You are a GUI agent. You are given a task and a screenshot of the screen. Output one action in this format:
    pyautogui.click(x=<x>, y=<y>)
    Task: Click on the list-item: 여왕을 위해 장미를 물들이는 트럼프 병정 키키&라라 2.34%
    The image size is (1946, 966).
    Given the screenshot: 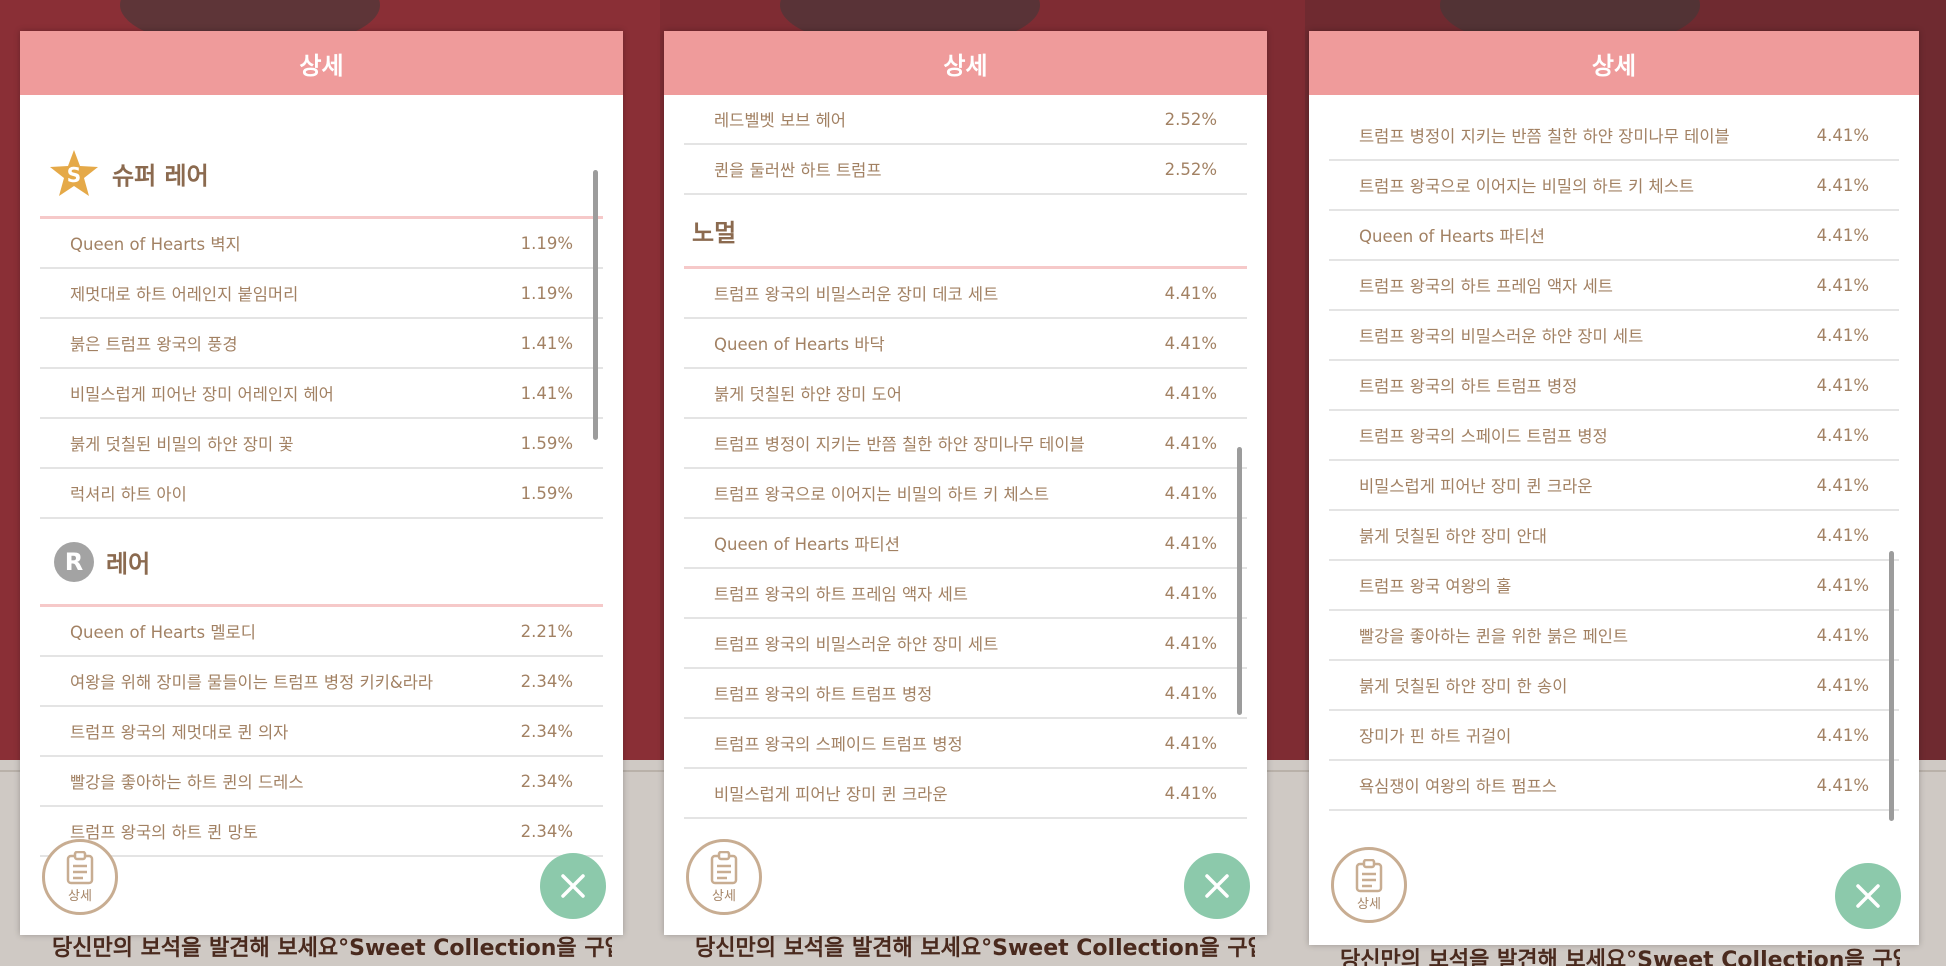 What is the action you would take?
    pyautogui.click(x=321, y=682)
    